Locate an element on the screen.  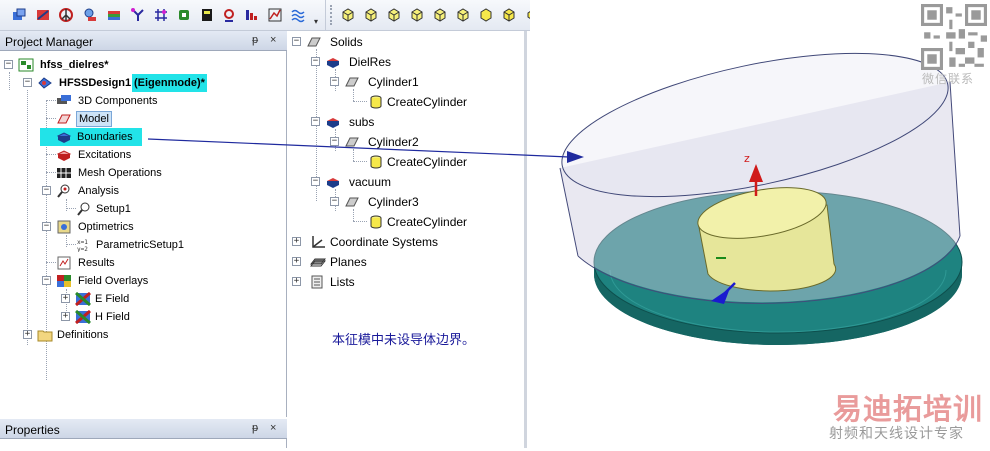
solids-label: Solids is located at coordinates (346, 42).